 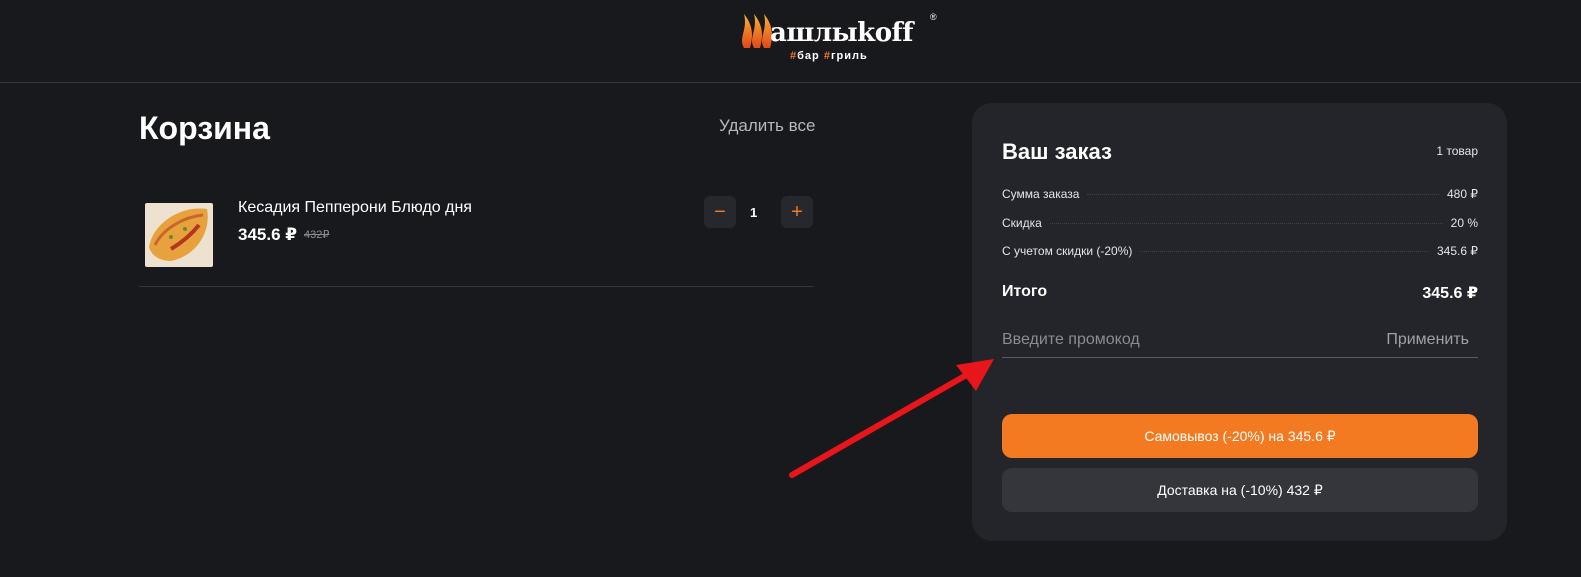 I want to click on tag-hash: #, so click(x=827, y=56).